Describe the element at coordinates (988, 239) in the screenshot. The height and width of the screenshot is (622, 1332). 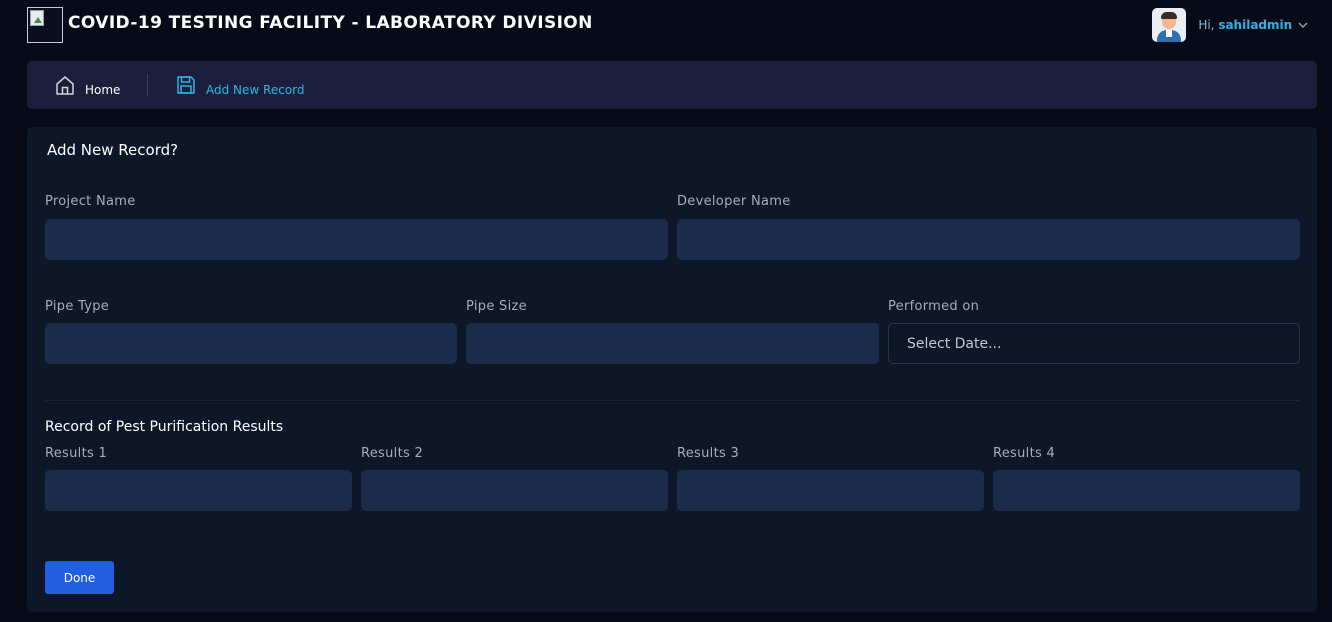
I see `developer-name-input` at that location.